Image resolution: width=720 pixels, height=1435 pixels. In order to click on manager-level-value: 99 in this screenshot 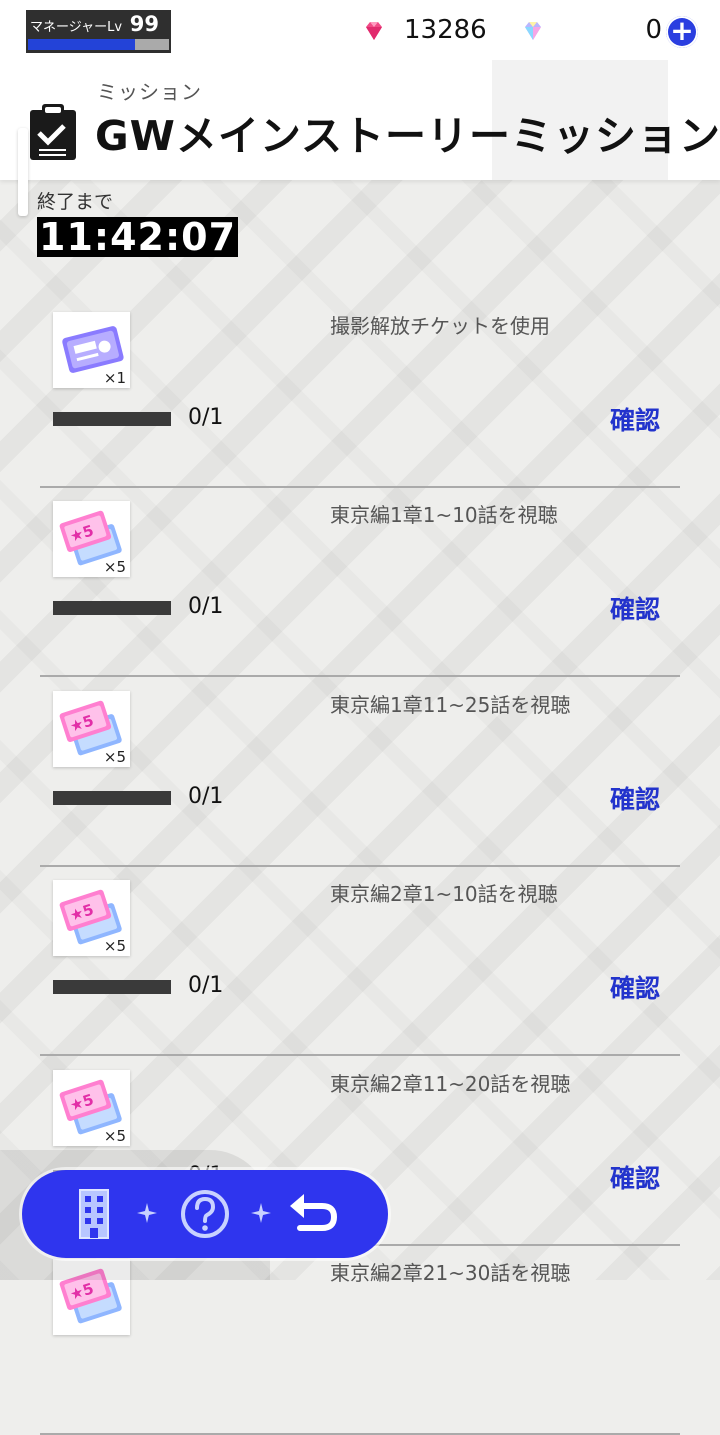, I will do `click(144, 24)`.